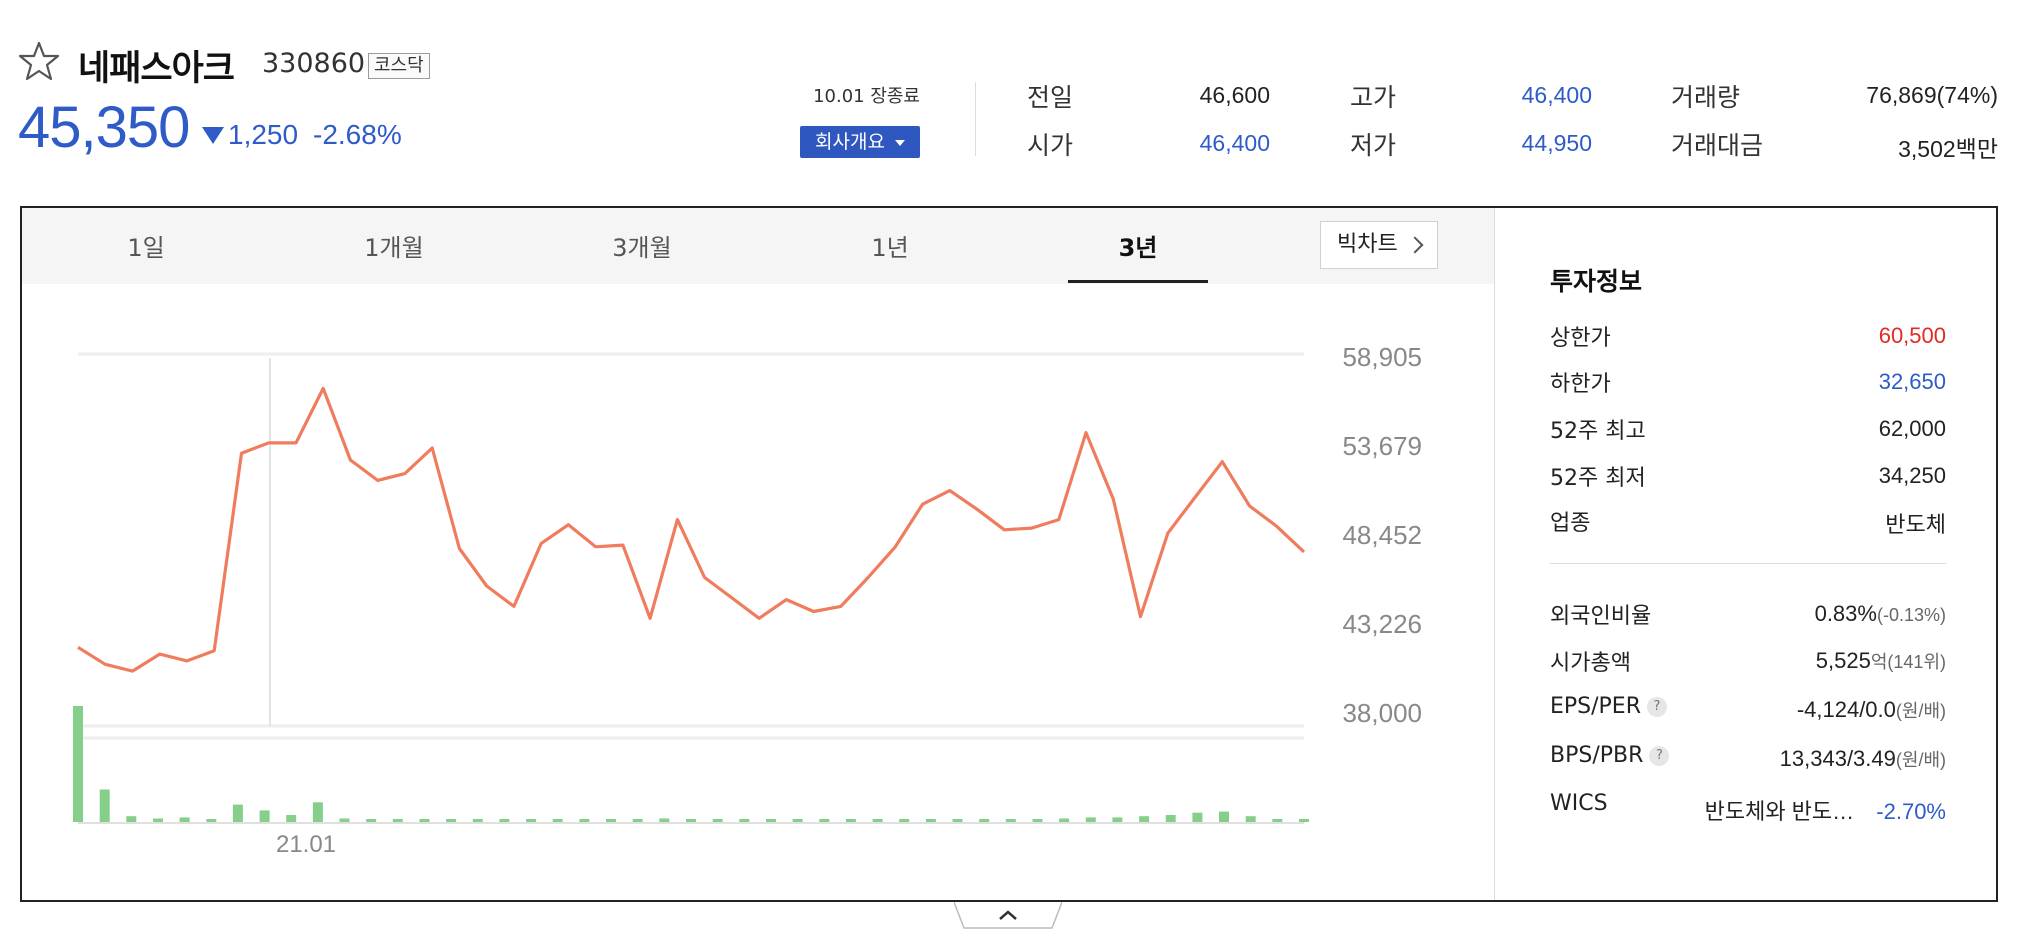 The image size is (2018, 944). I want to click on low-label: 저가, so click(1373, 145).